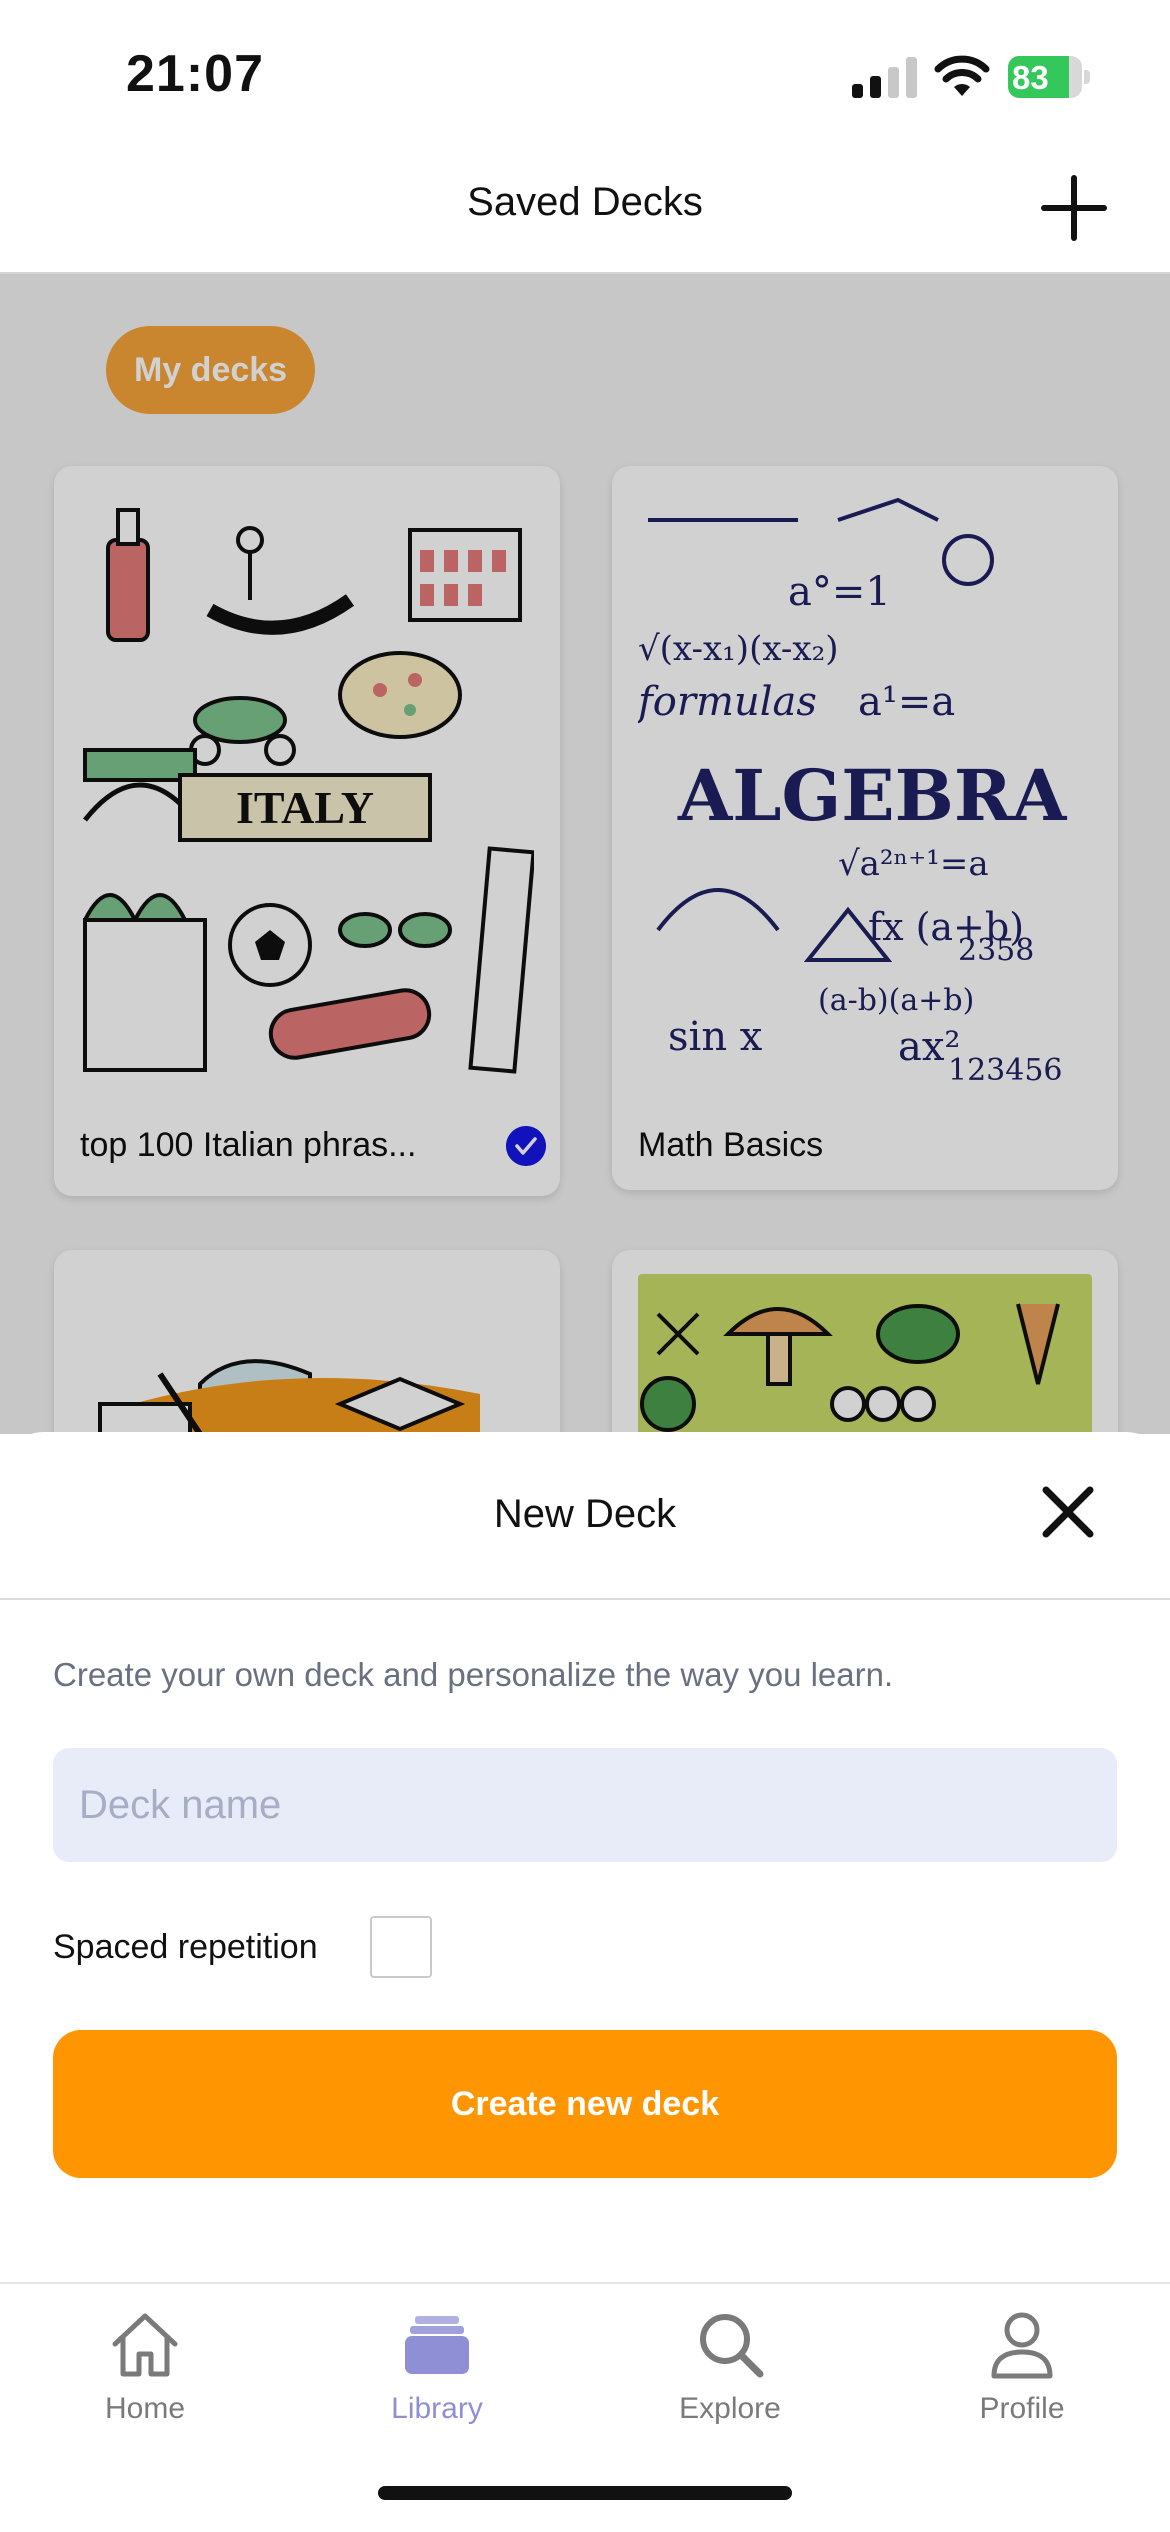 Image resolution: width=1170 pixels, height=2532 pixels. I want to click on tab-explore: Explore, so click(730, 2374).